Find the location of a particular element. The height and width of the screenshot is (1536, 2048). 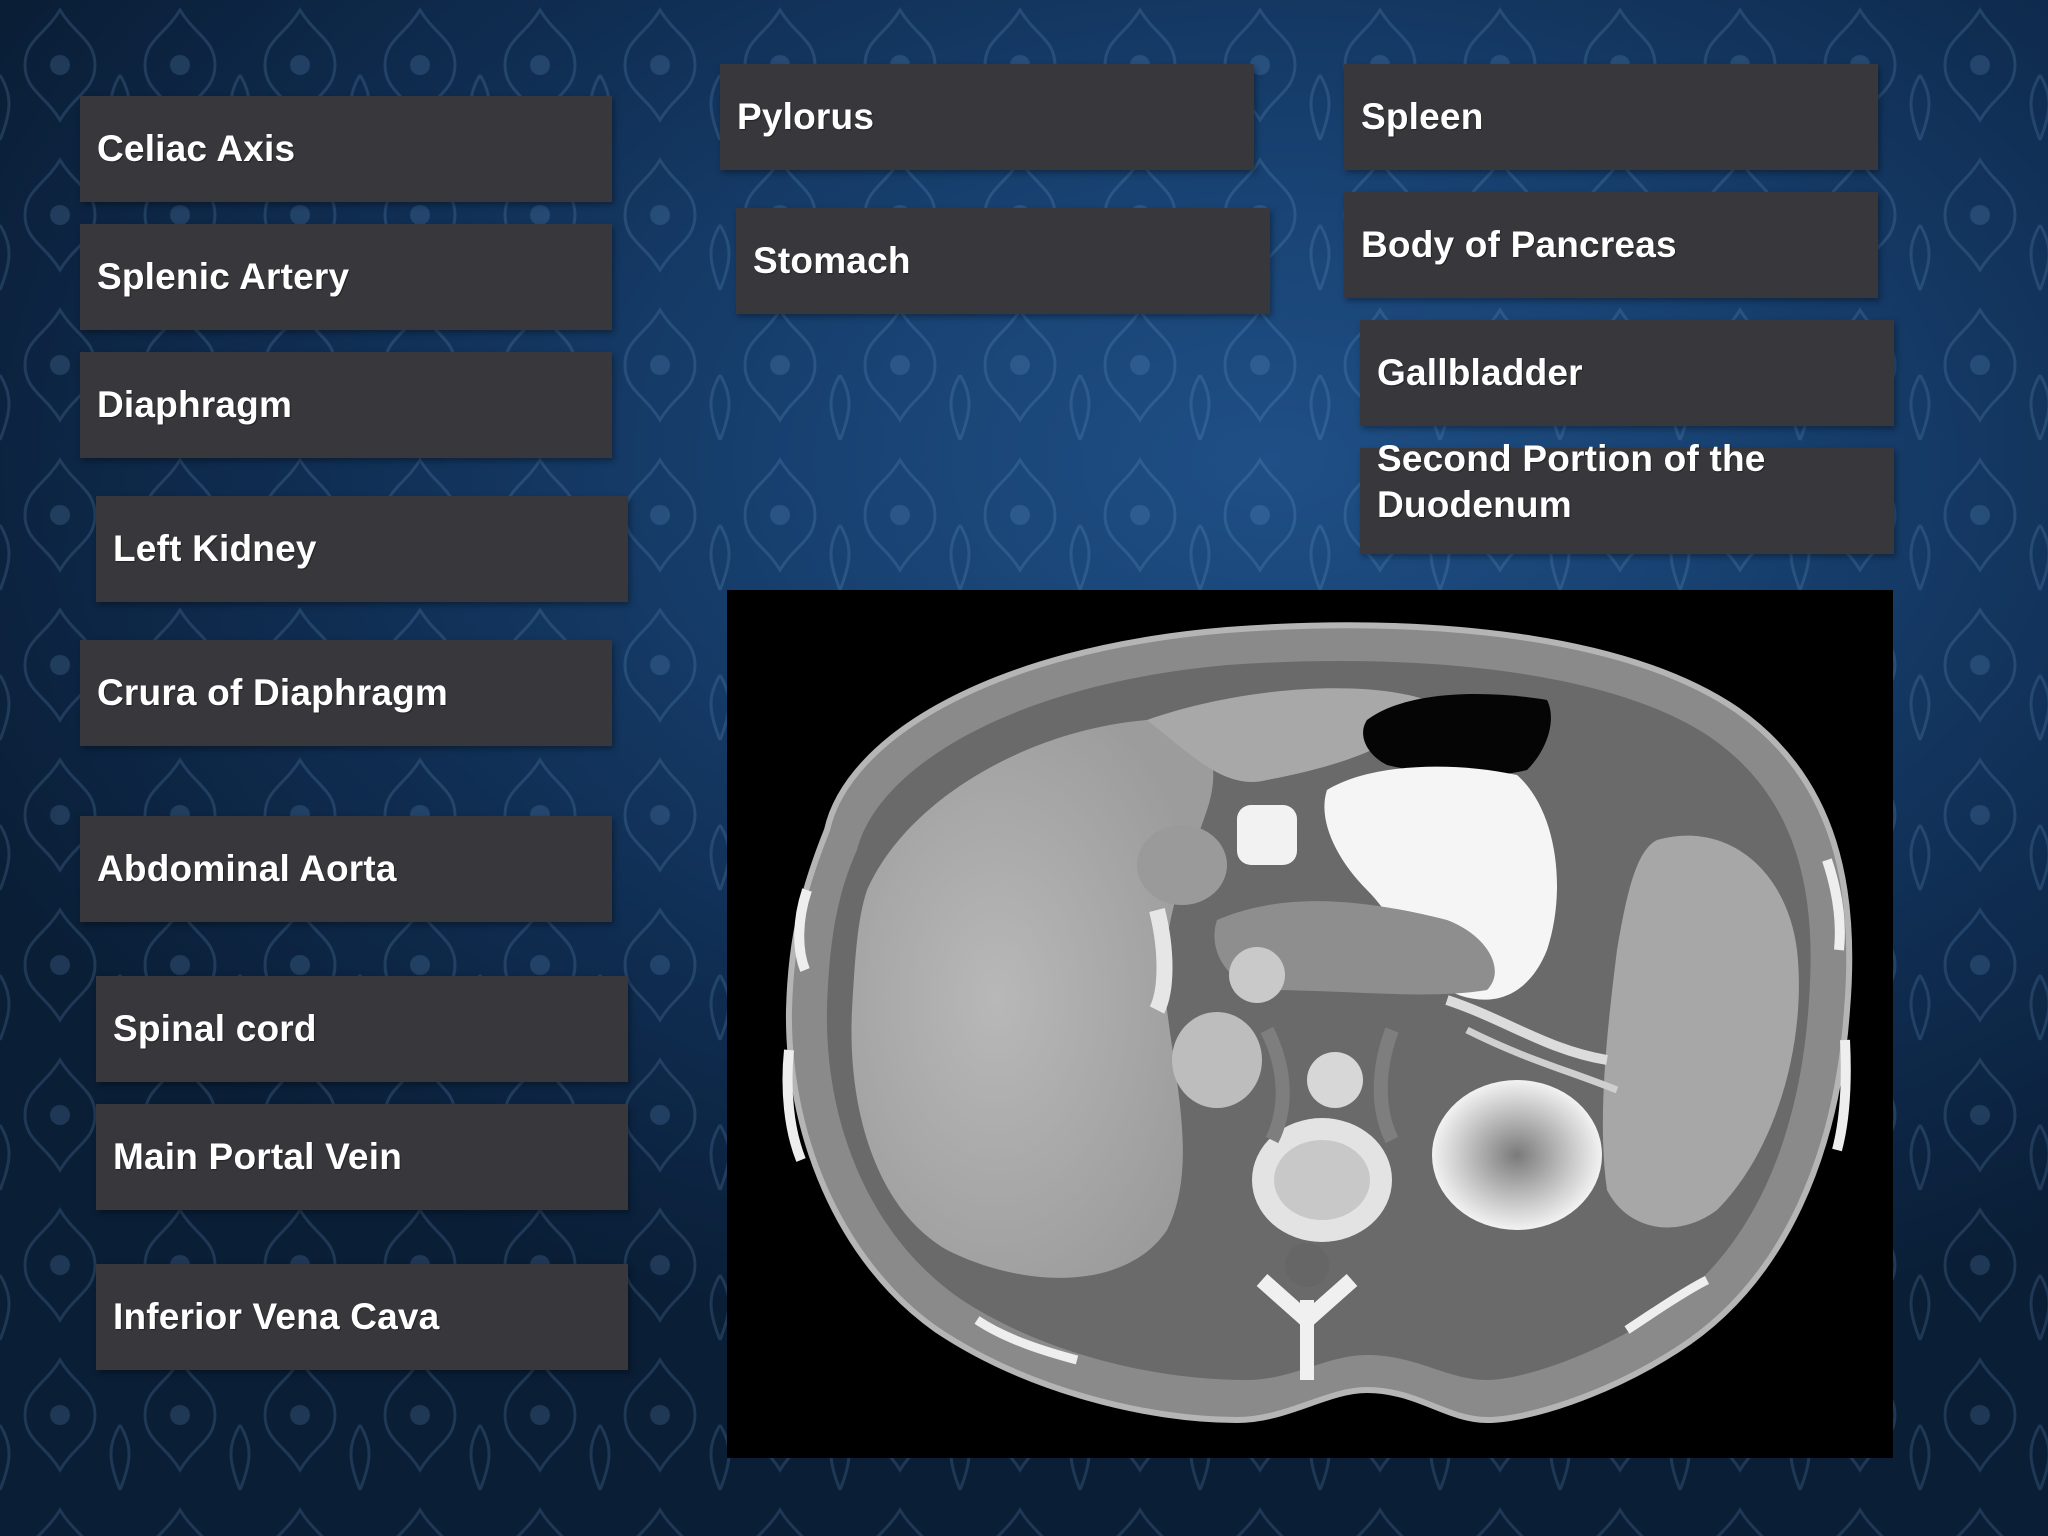

label-body-of-pancreas: Body of Pancreas is located at coordinates (1611, 245).